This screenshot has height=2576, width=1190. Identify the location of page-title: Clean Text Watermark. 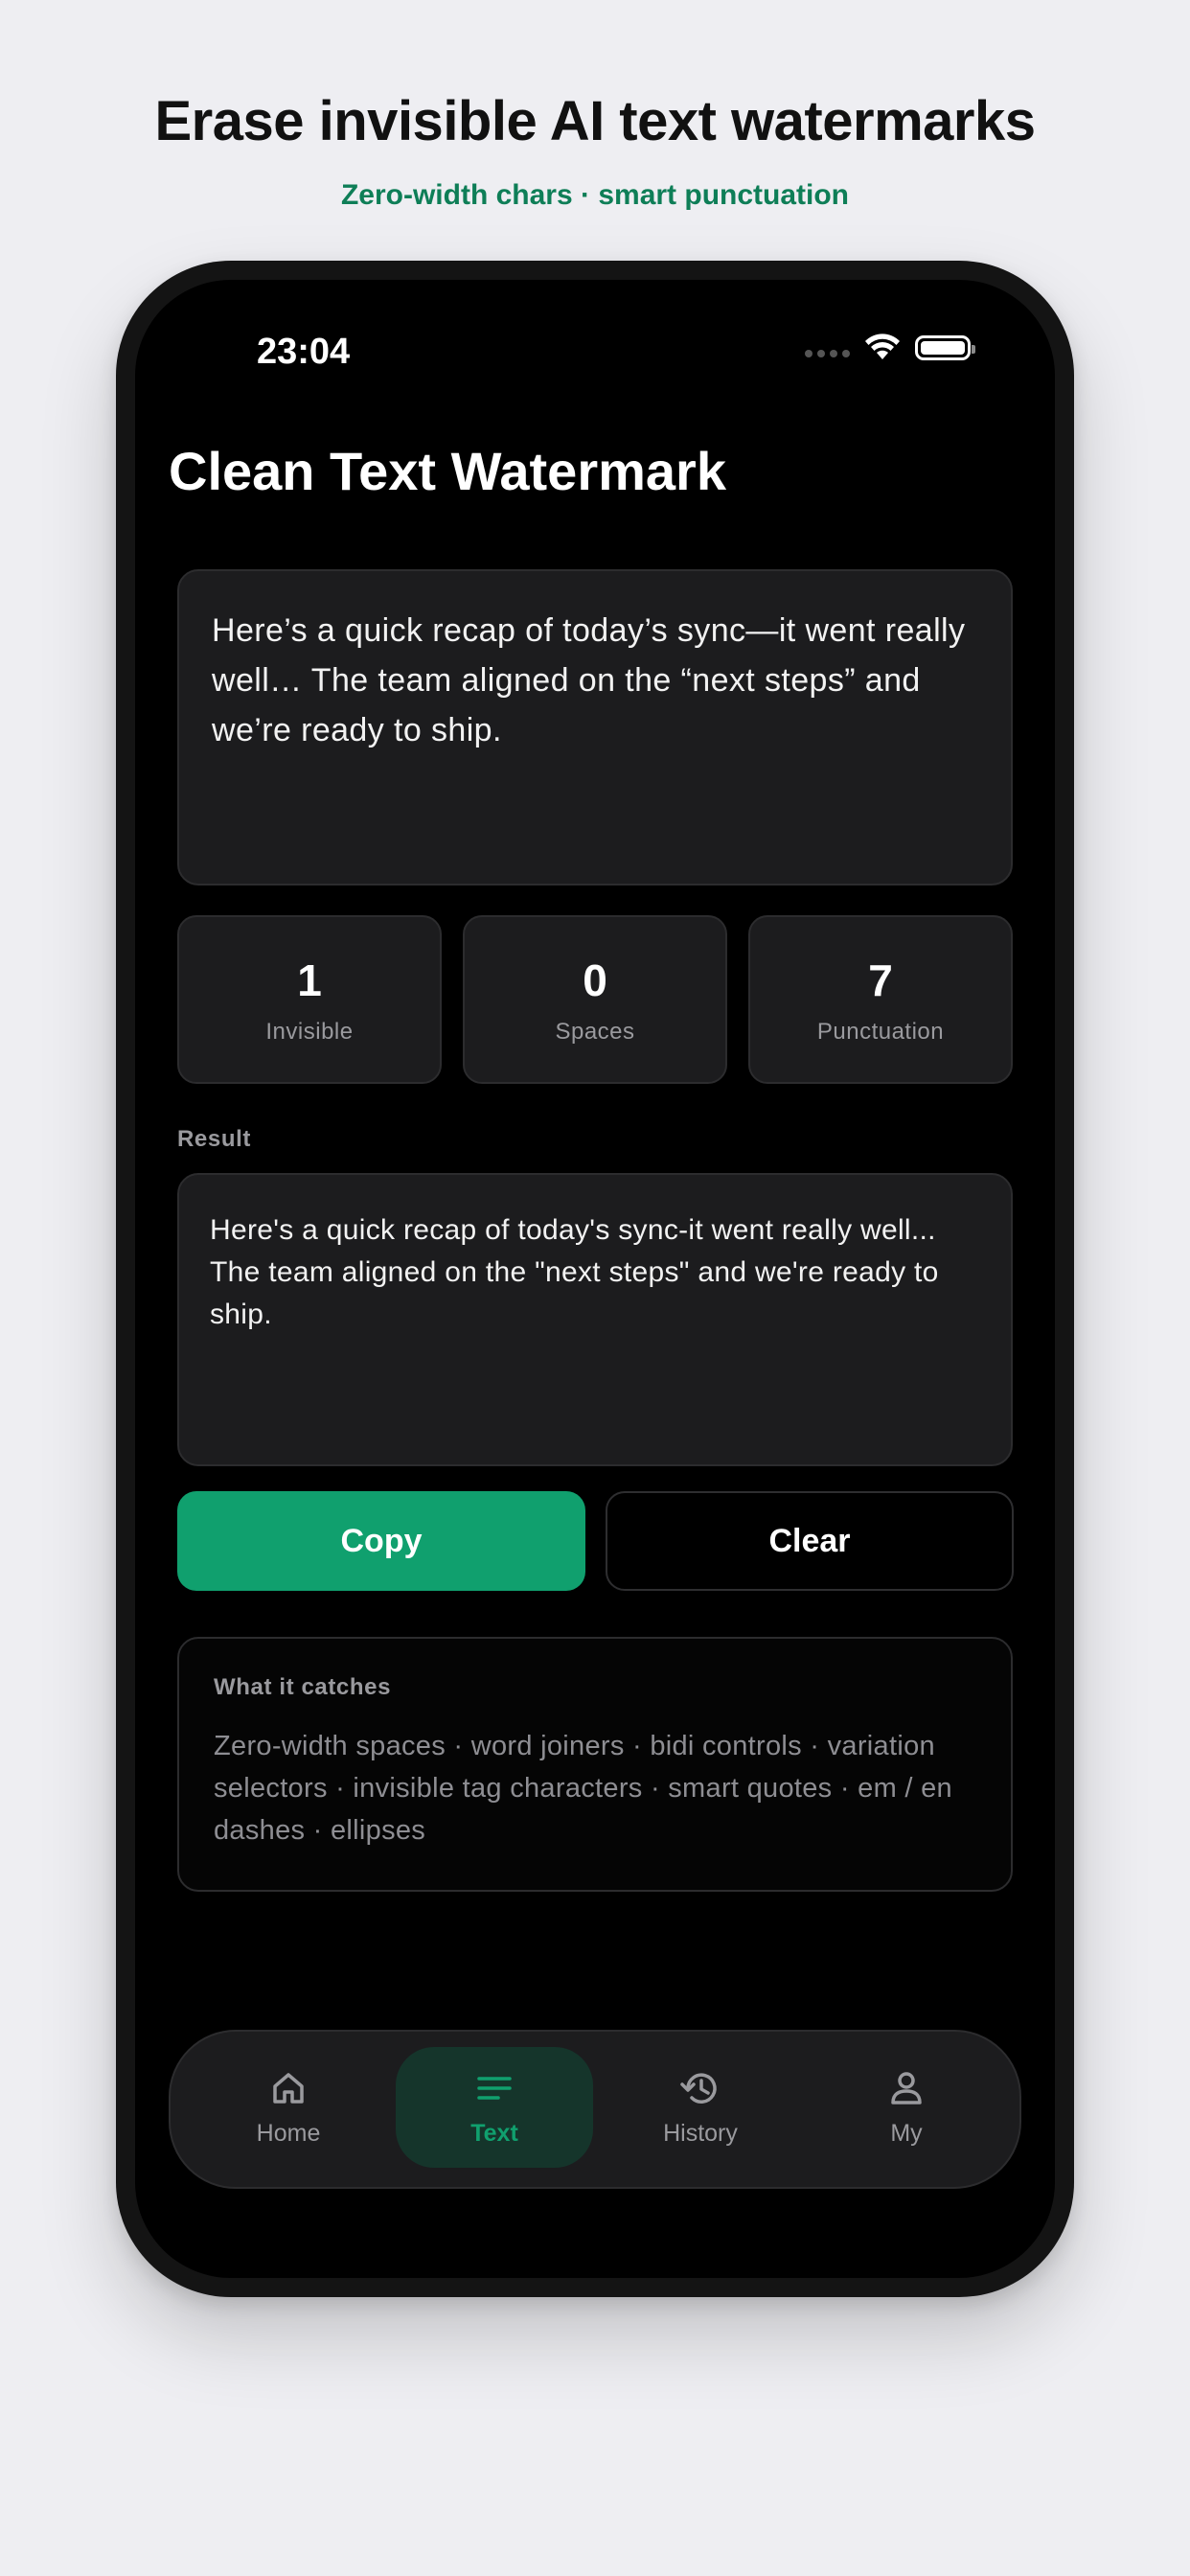
(448, 471).